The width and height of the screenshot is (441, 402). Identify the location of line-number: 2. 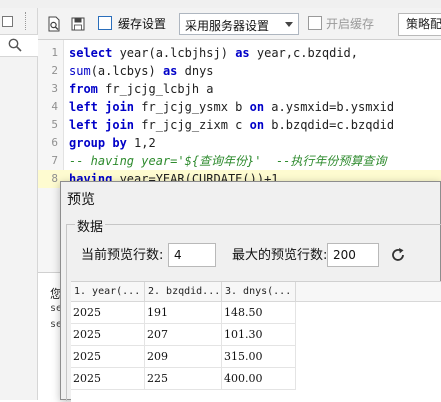
(54, 70).